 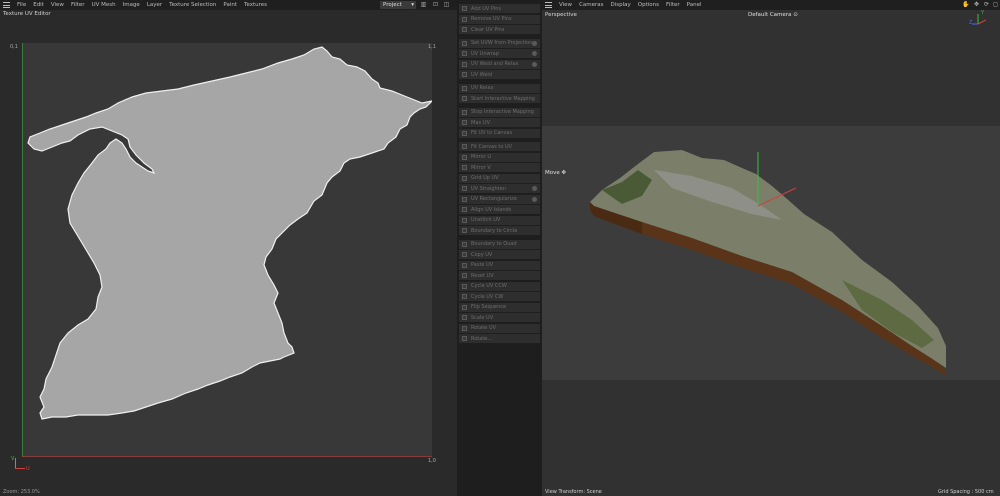 What do you see at coordinates (986, 5) in the screenshot?
I see `rotate-icon: ⟳` at bounding box center [986, 5].